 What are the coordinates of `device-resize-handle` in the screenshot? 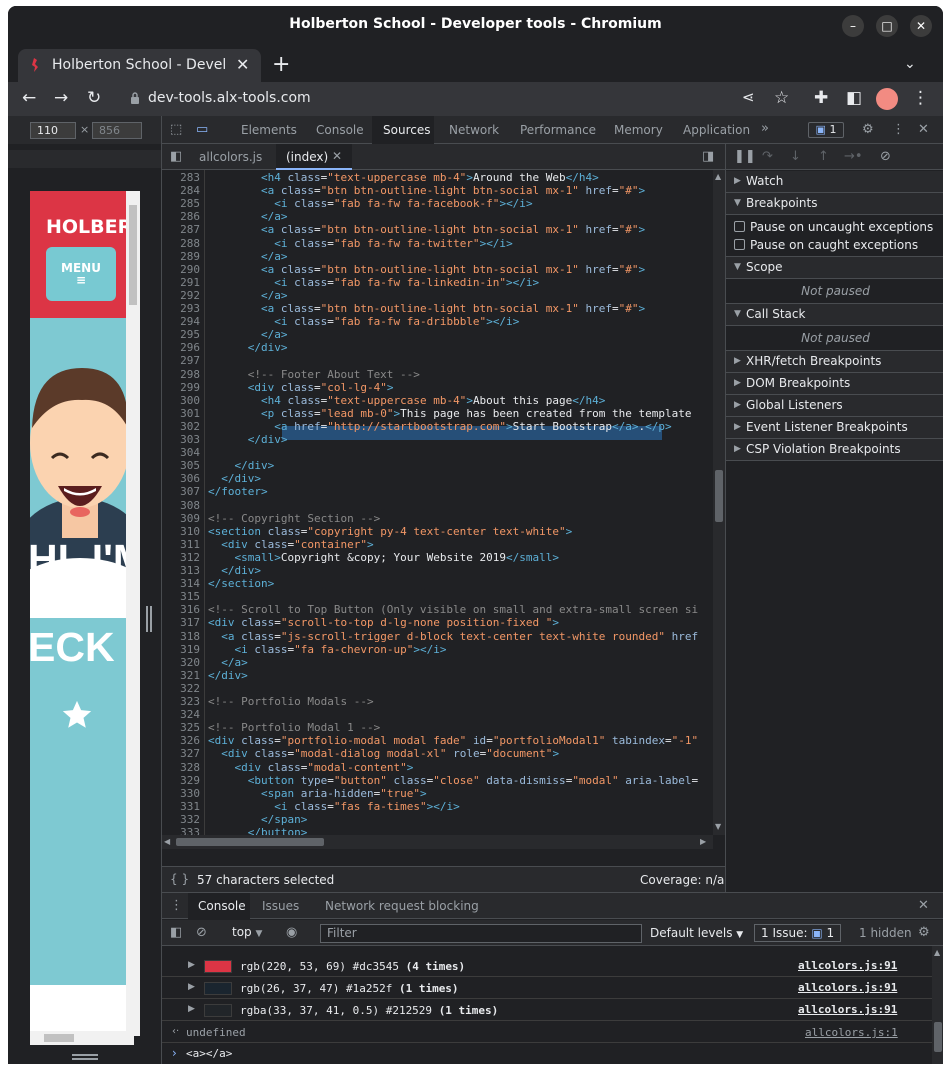 It's located at (149, 619).